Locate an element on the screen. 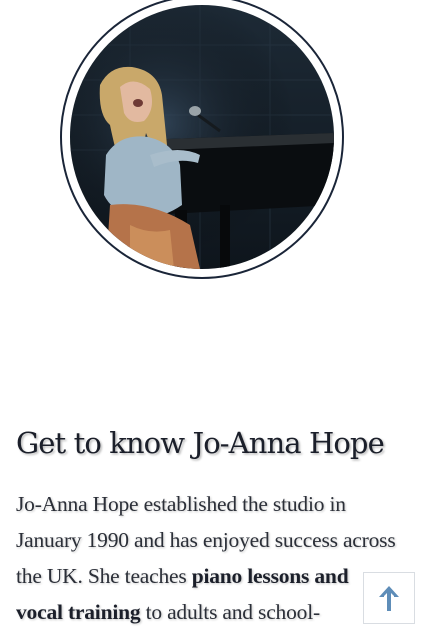 The height and width of the screenshot is (634, 421). about-heading: Get to know Jo-Anna Hope is located at coordinates (200, 443).